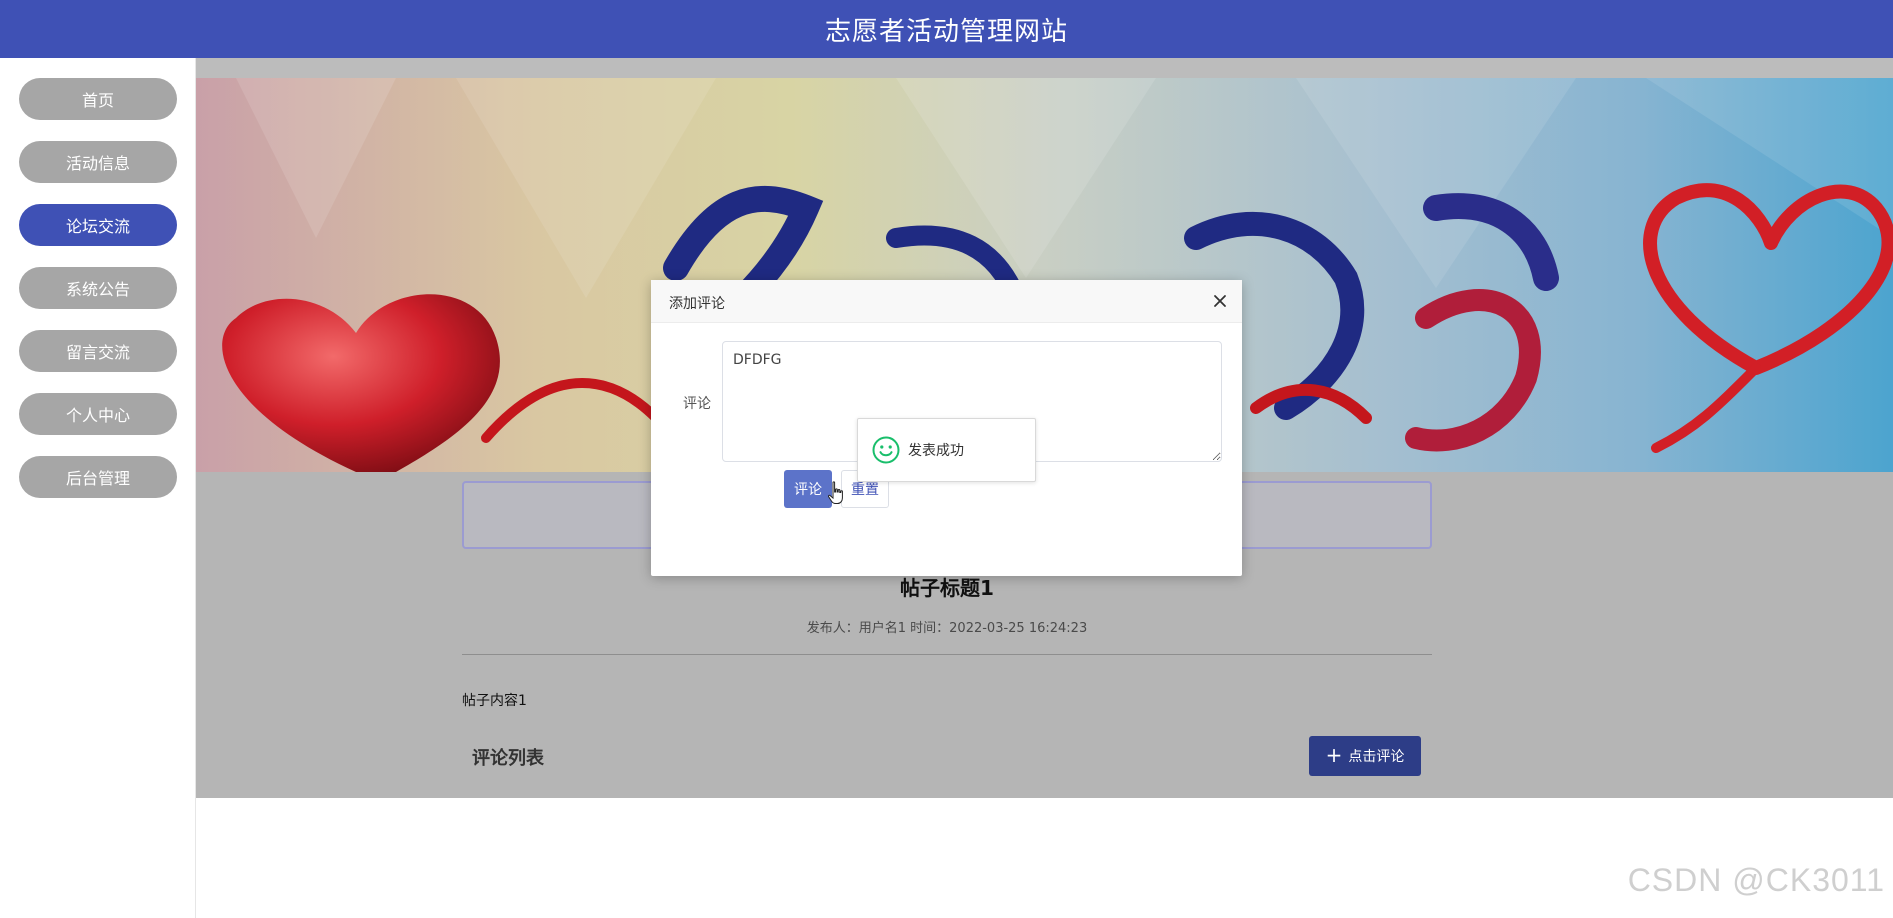  I want to click on comment-list-title: 评论列表, so click(508, 758).